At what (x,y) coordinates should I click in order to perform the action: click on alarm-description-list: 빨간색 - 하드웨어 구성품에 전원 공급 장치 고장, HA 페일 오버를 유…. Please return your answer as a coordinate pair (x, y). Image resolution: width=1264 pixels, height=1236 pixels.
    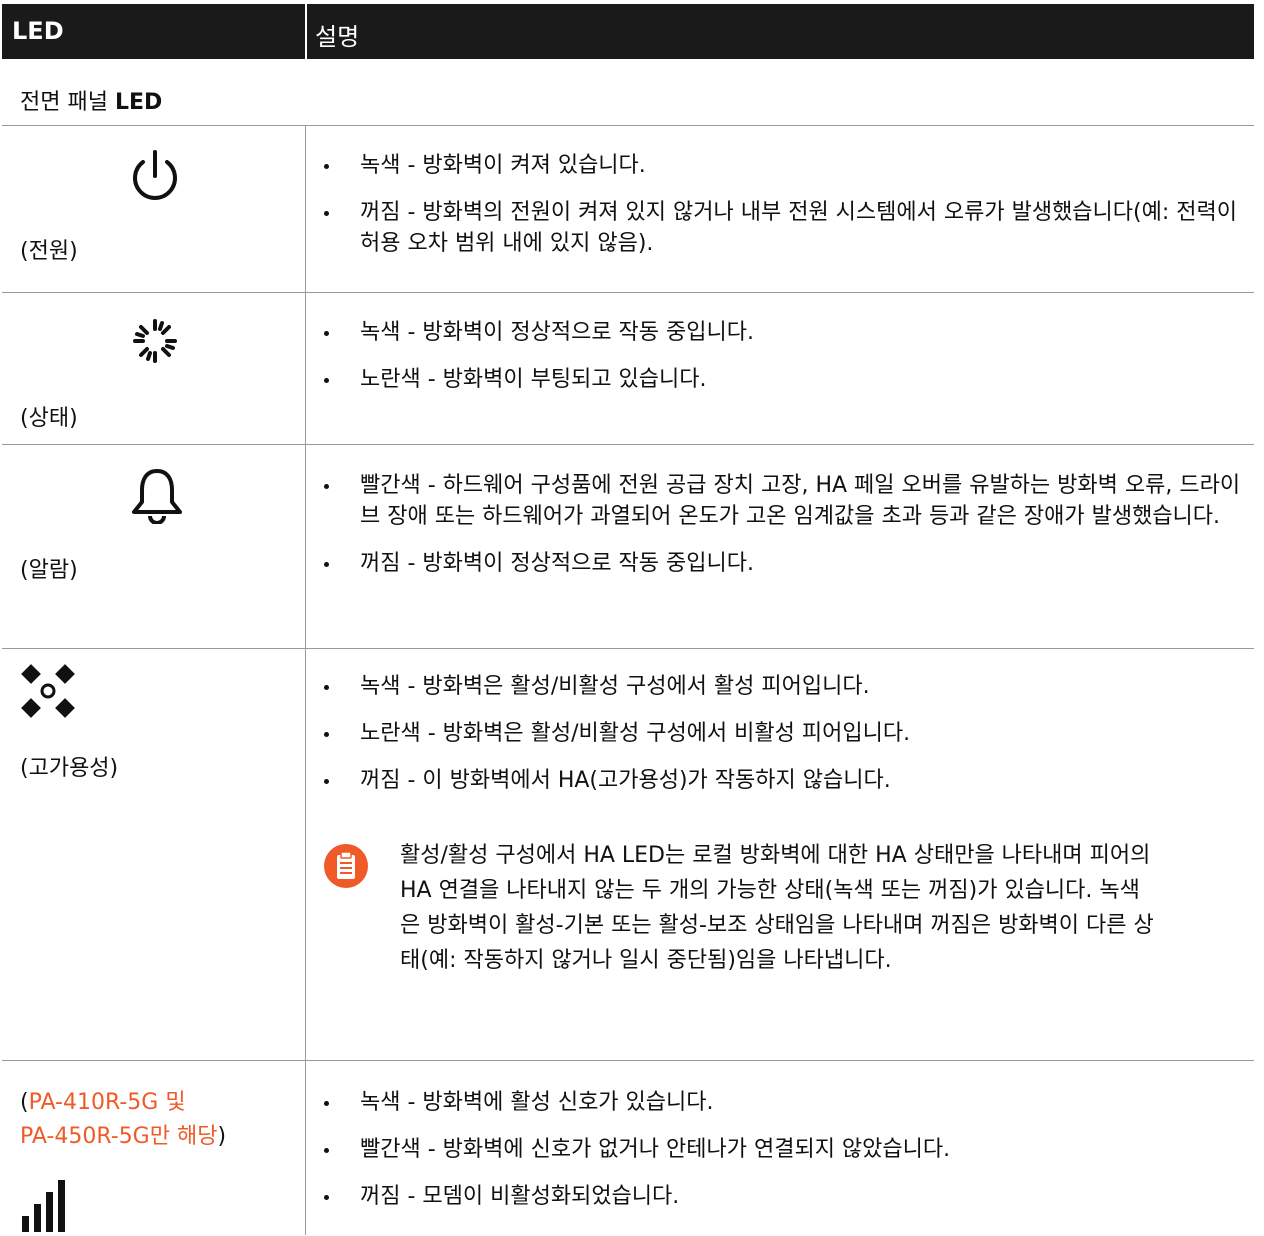
    Looking at the image, I should click on (783, 532).